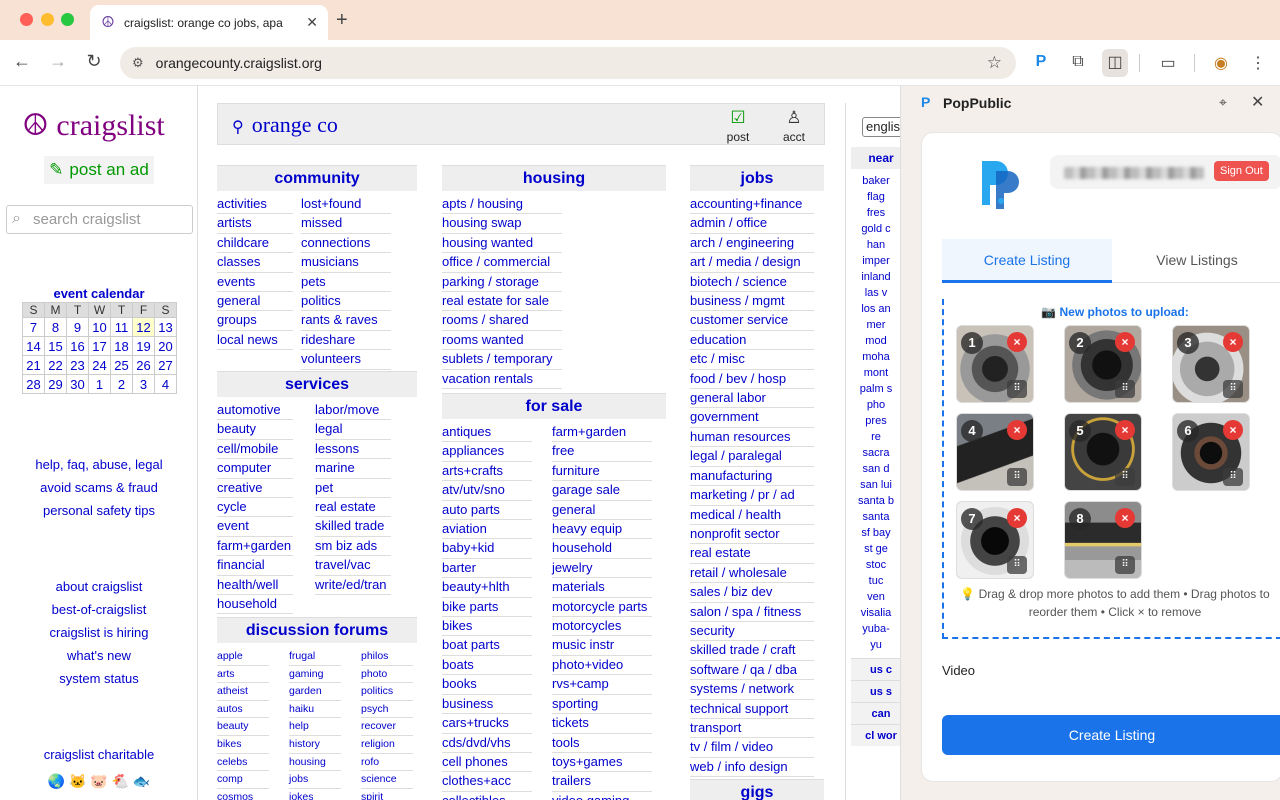  Describe the element at coordinates (26, 19) in the screenshot. I see `close-window-button` at that location.